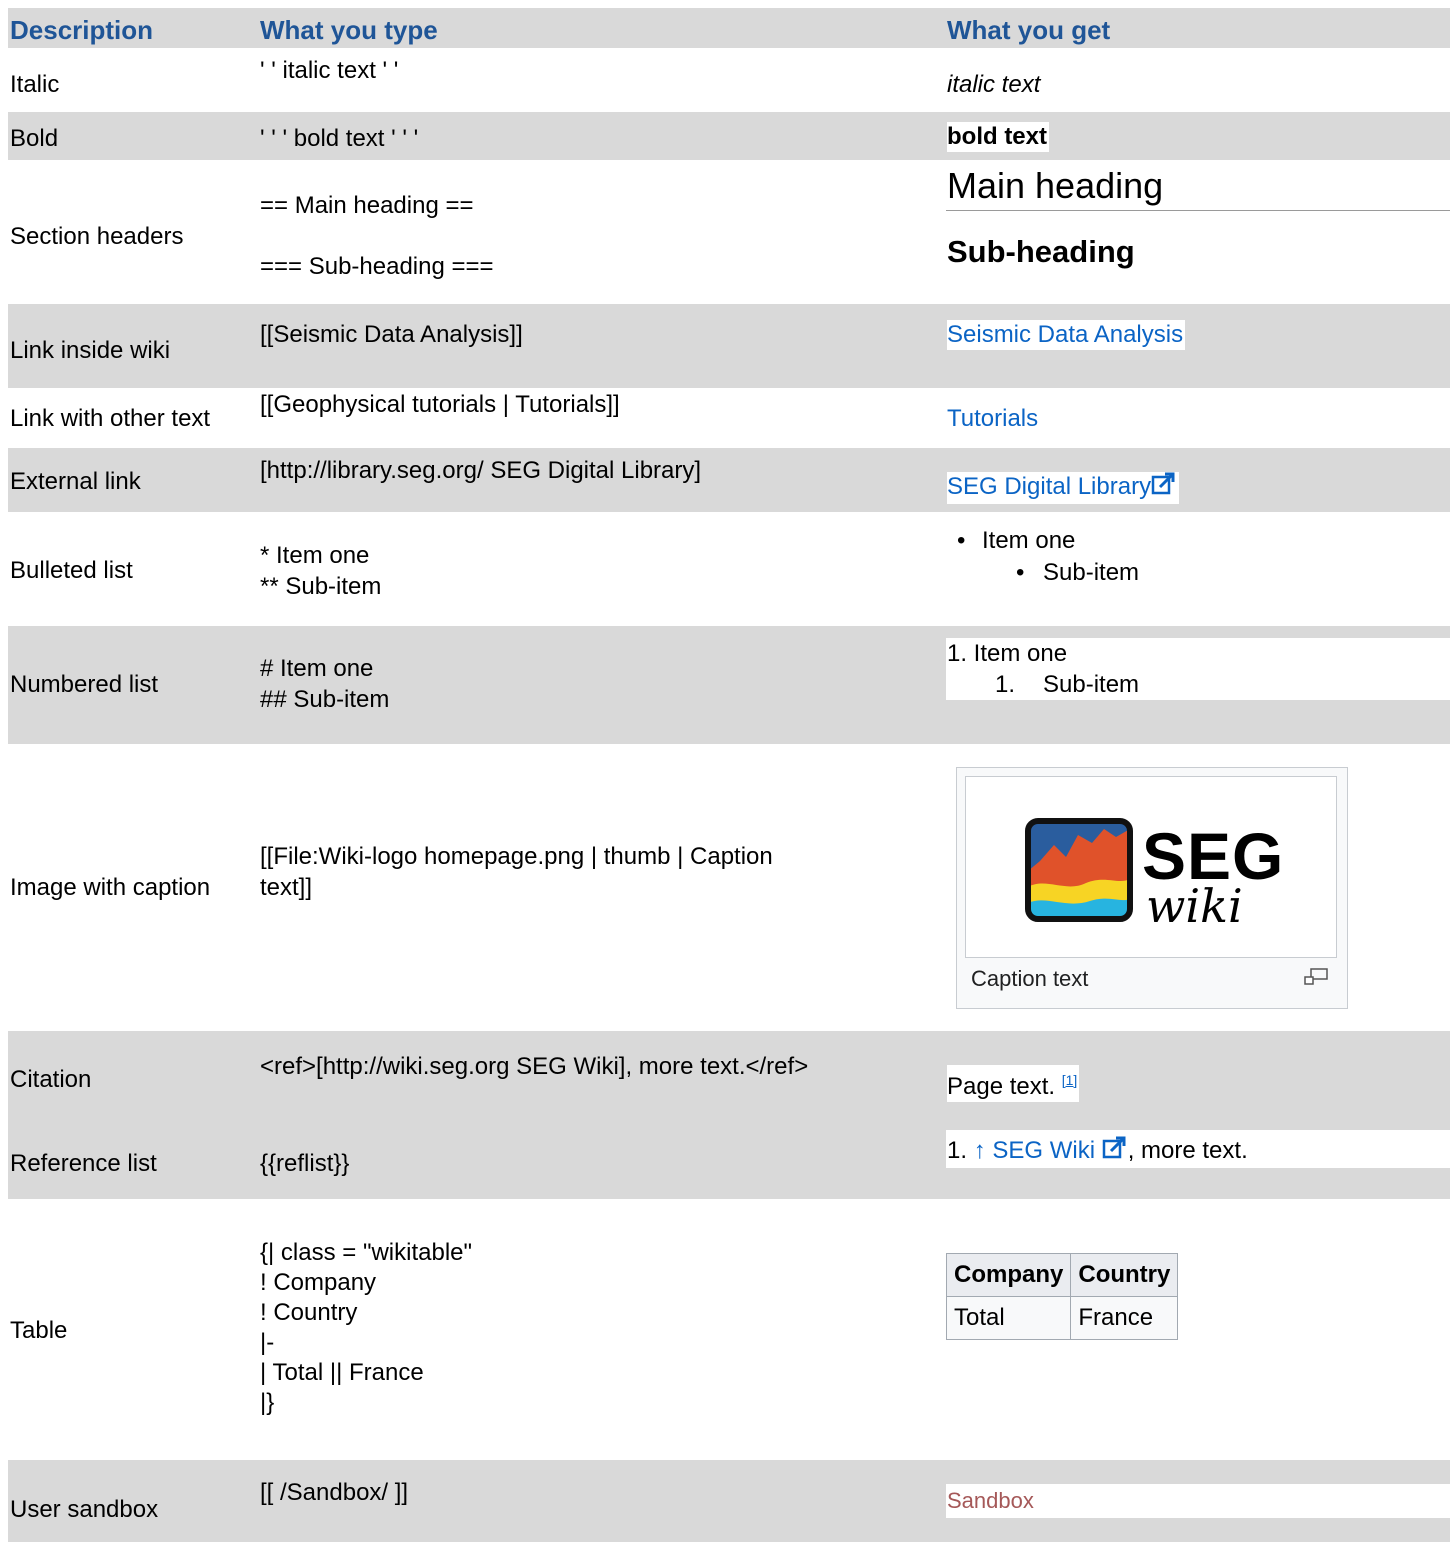  I want to click on desc-link-other: Link with other text, so click(110, 418).